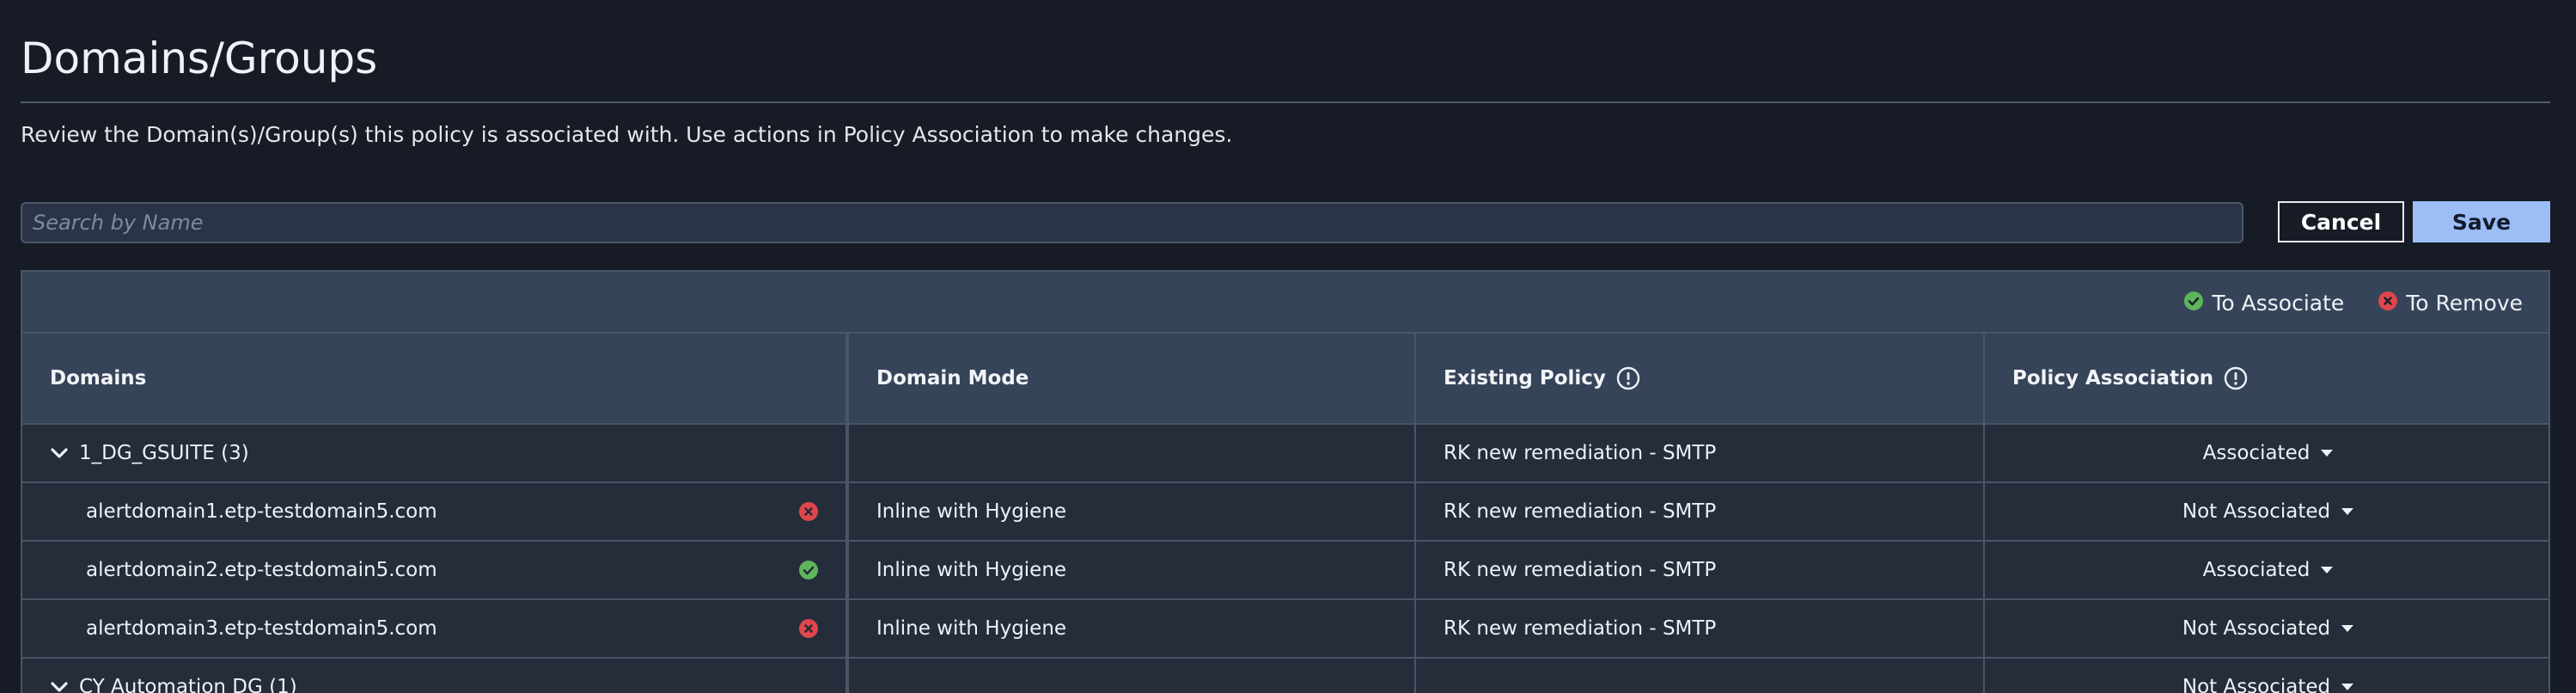  Describe the element at coordinates (199, 59) in the screenshot. I see `page-title: Domains/Groups` at that location.